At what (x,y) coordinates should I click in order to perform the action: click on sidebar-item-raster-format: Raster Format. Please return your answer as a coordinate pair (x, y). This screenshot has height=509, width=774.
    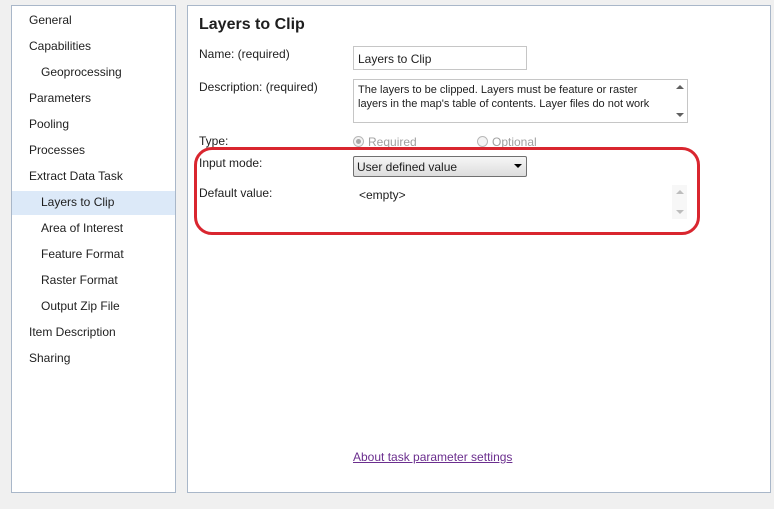
    Looking at the image, I should click on (93, 281).